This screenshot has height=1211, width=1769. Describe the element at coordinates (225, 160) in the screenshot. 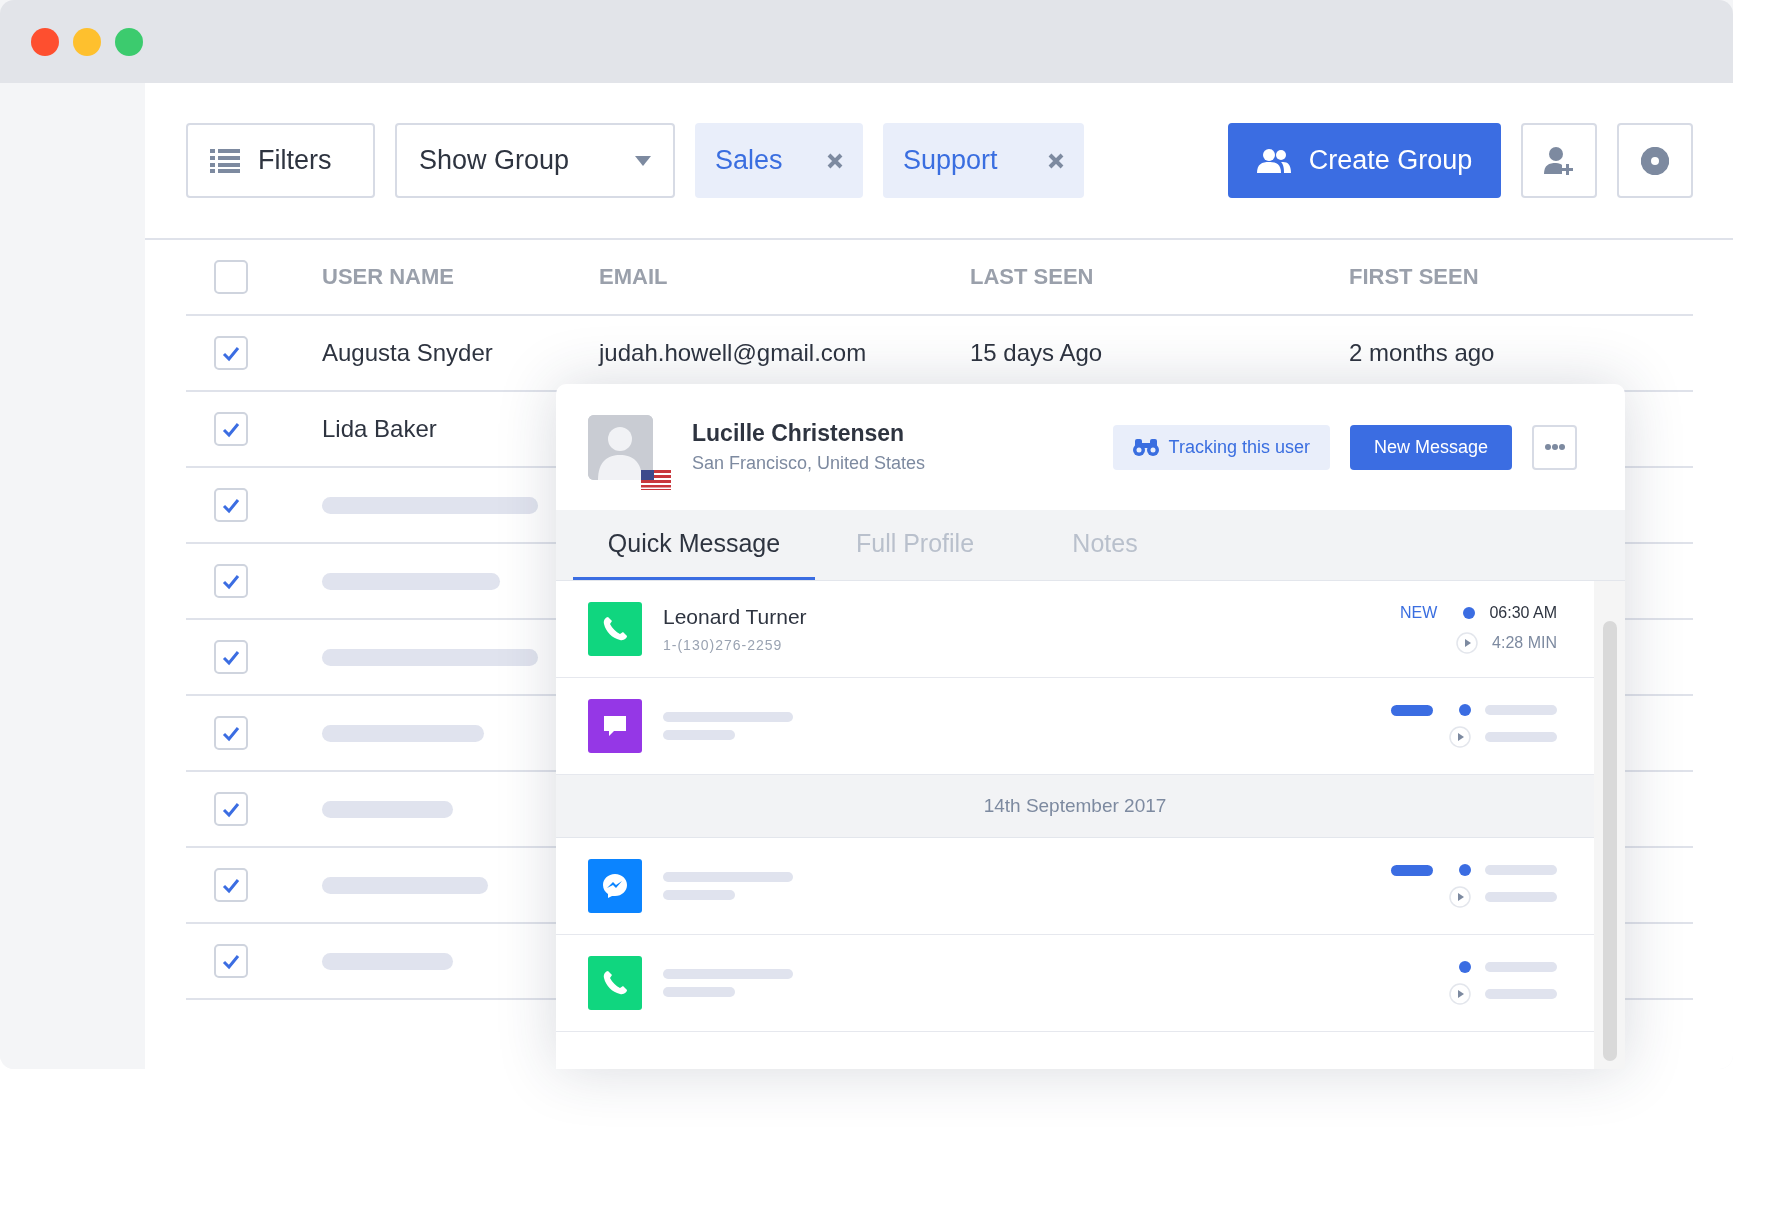

I see `list-icon` at that location.